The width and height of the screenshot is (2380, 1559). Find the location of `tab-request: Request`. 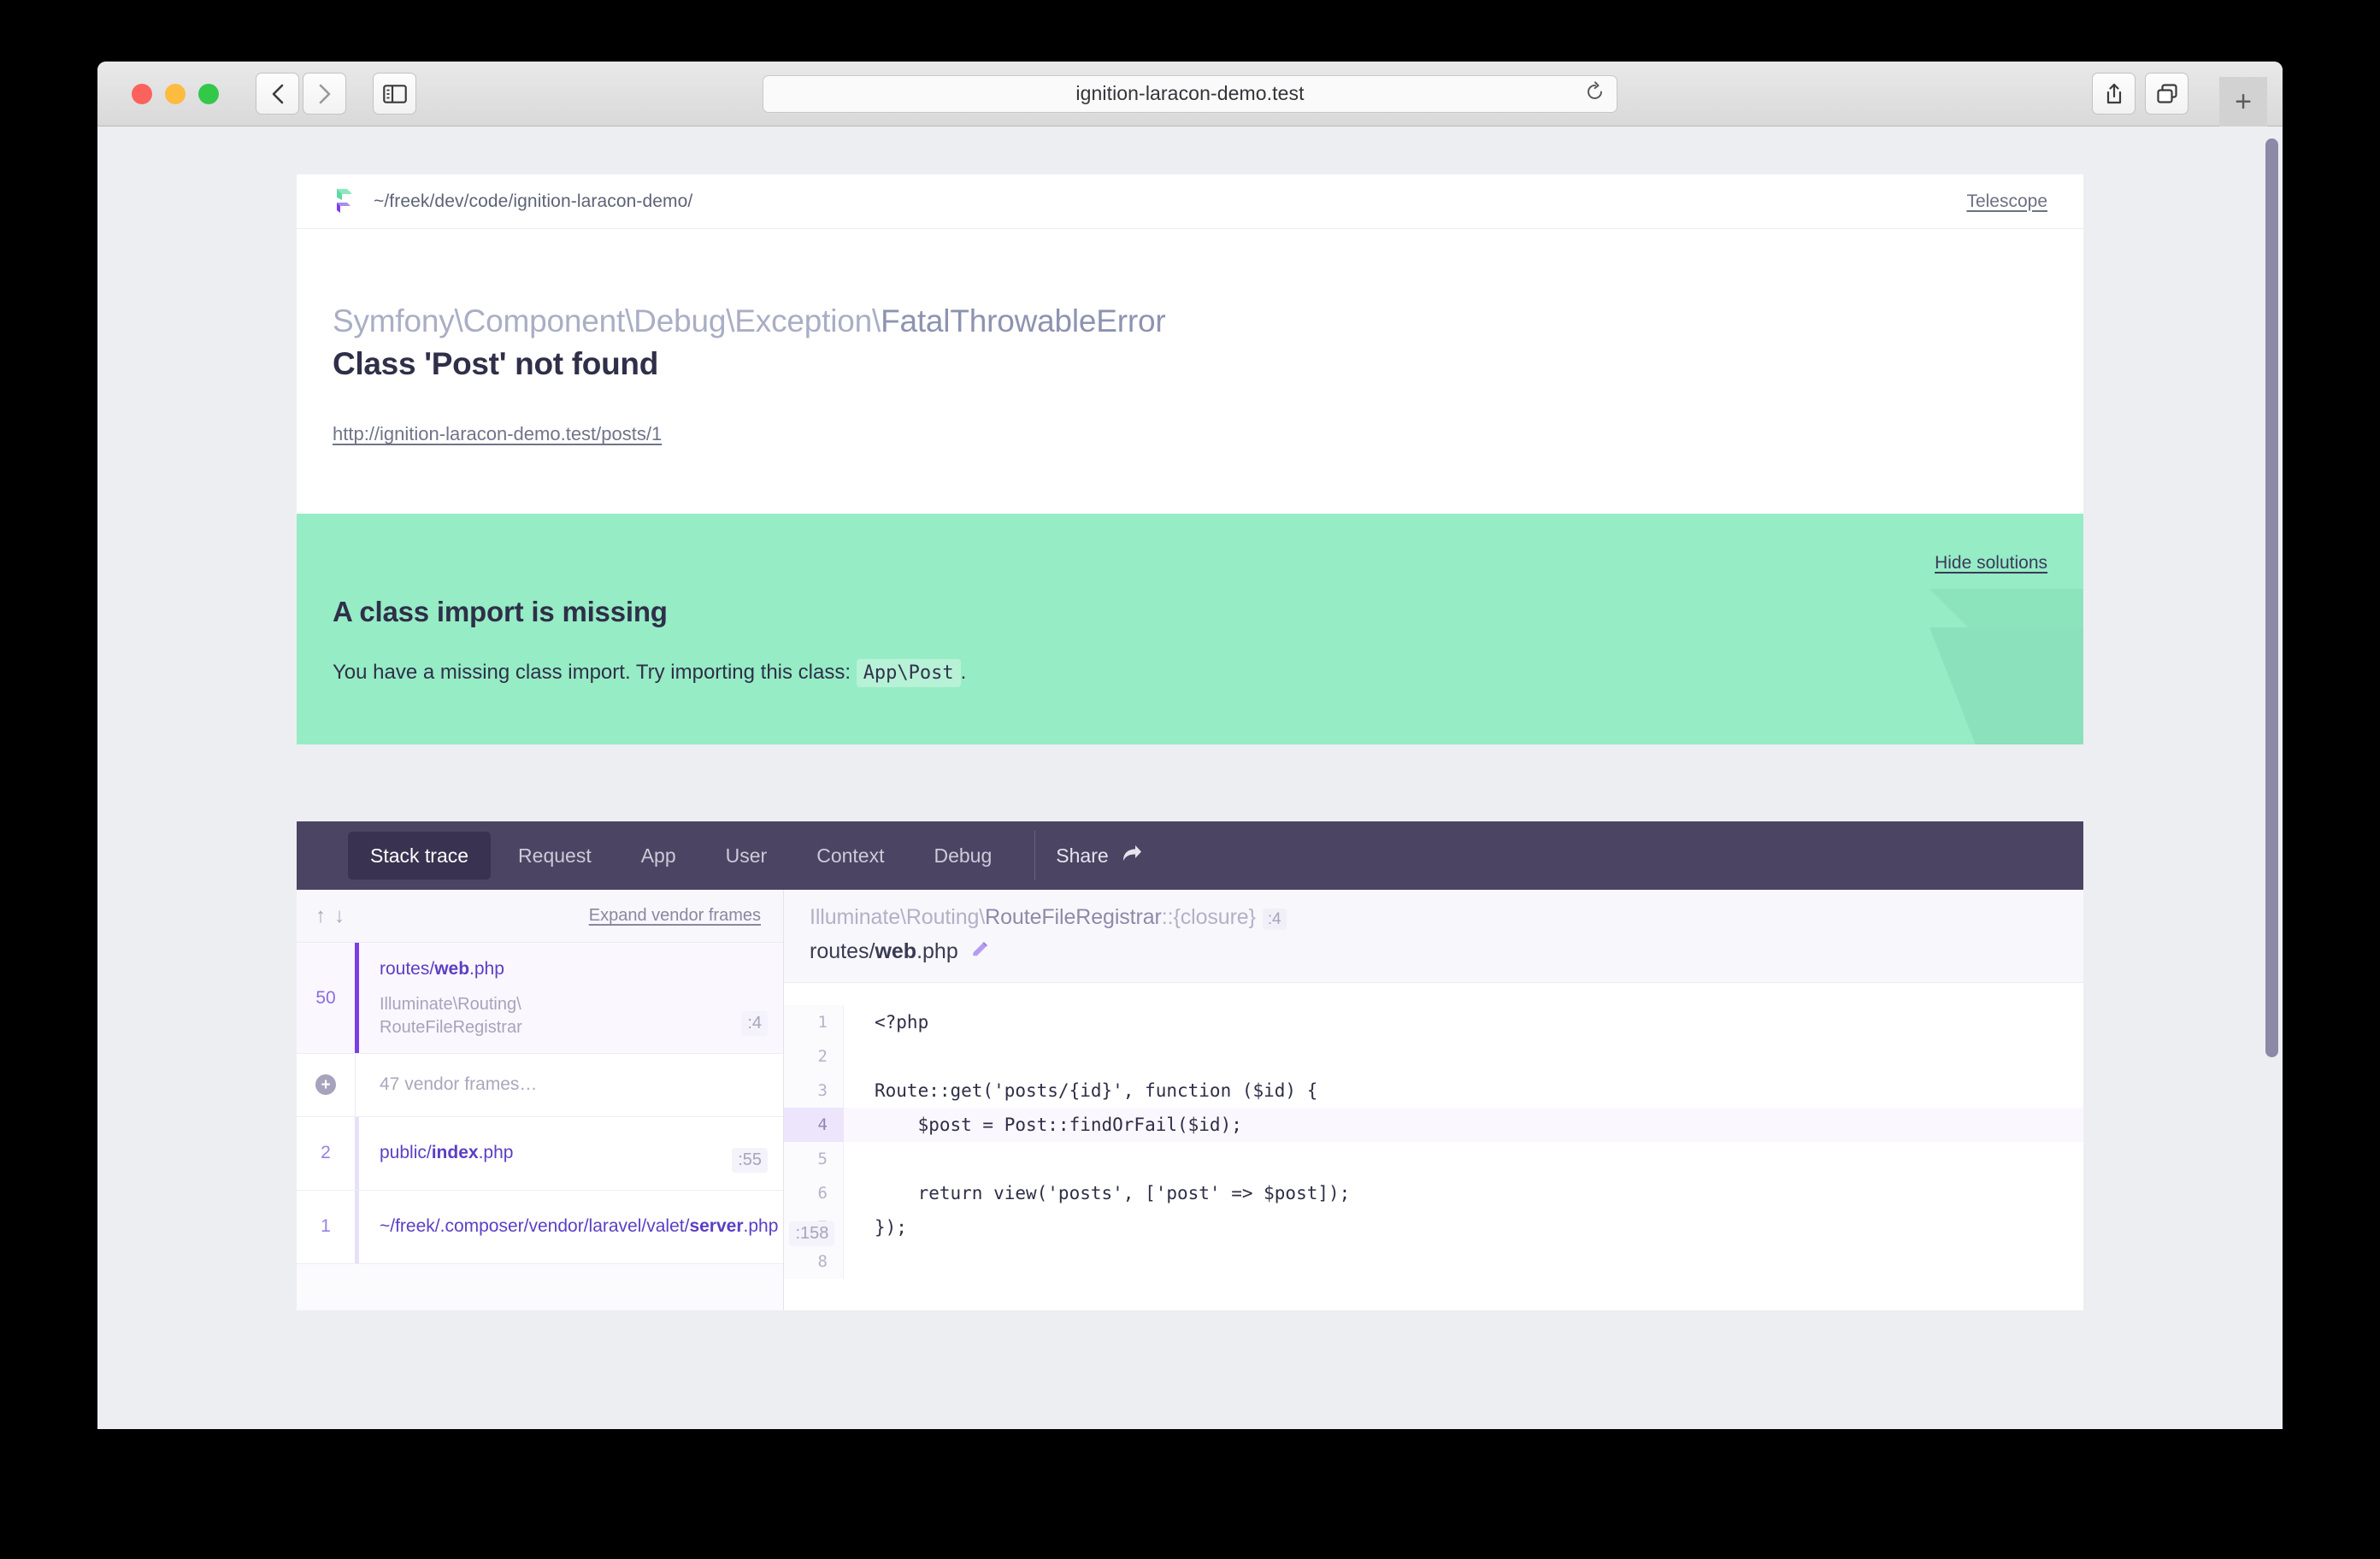

tab-request: Request is located at coordinates (555, 856).